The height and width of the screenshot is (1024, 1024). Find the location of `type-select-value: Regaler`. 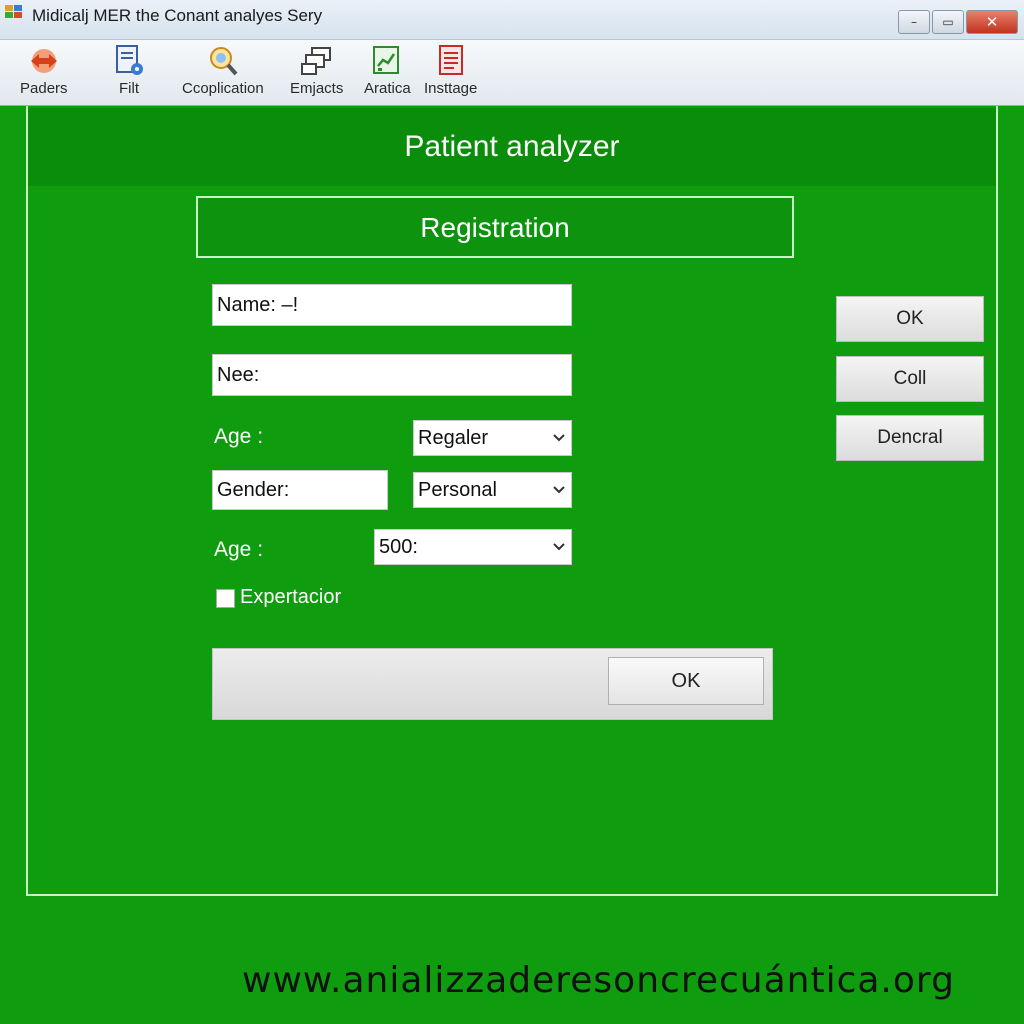

type-select-value: Regaler is located at coordinates (453, 437).